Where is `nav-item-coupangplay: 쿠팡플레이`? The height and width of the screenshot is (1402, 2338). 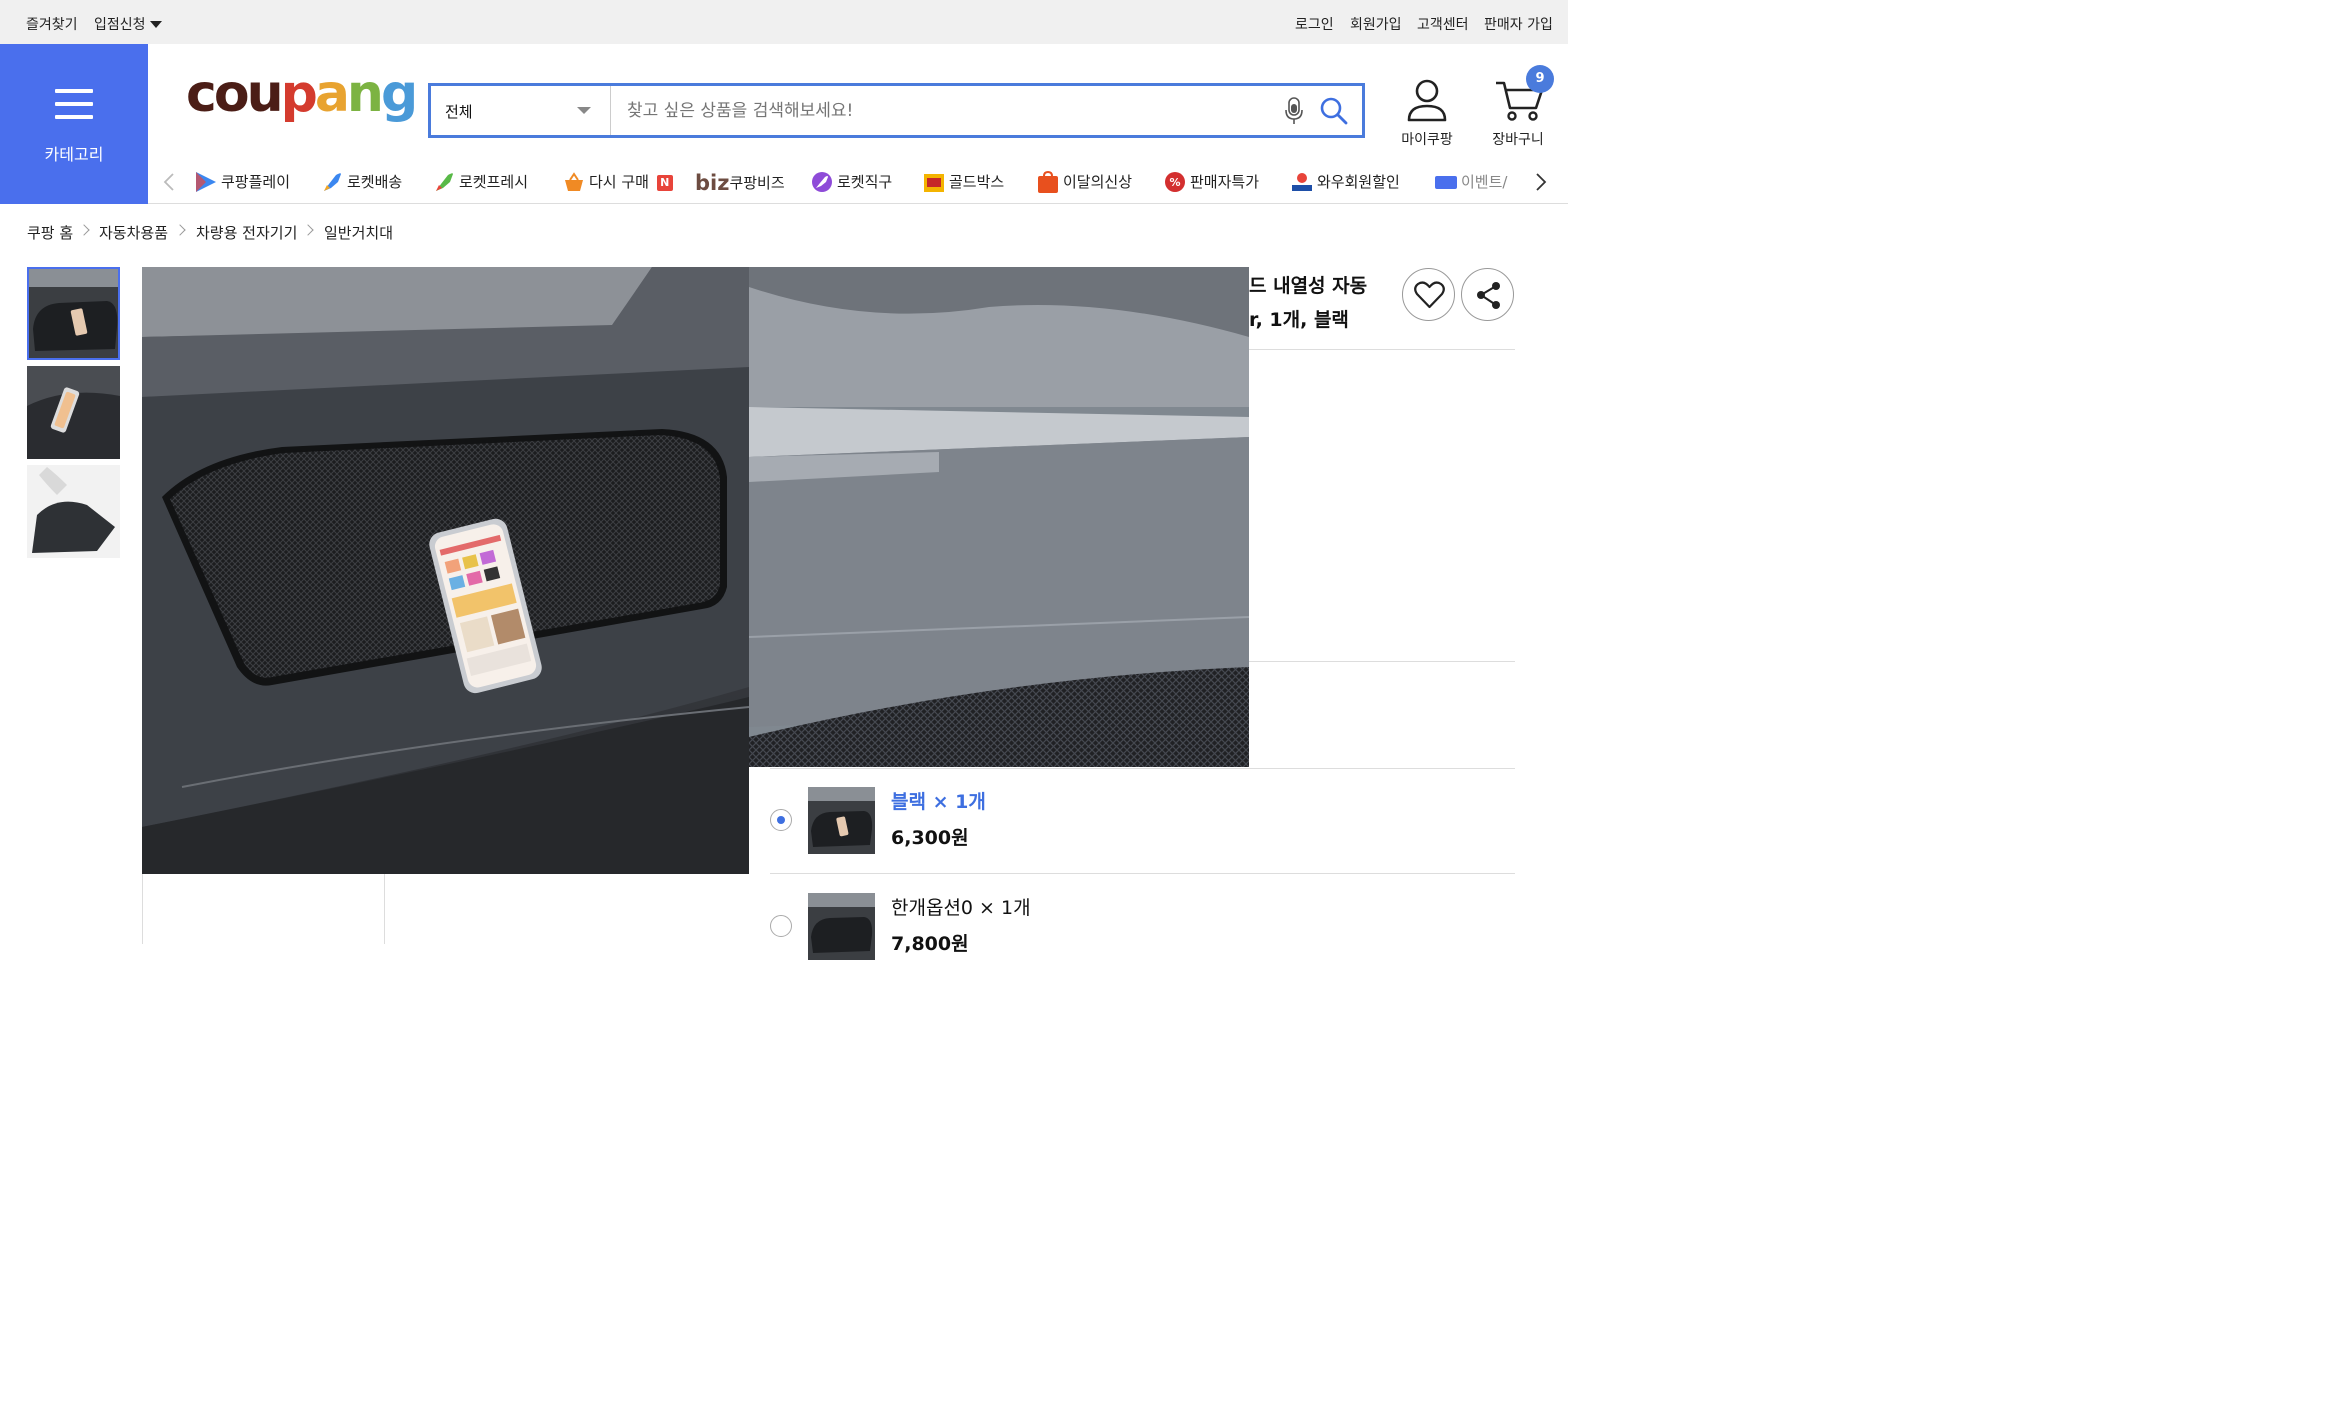 nav-item-coupangplay: 쿠팡플레이 is located at coordinates (242, 182).